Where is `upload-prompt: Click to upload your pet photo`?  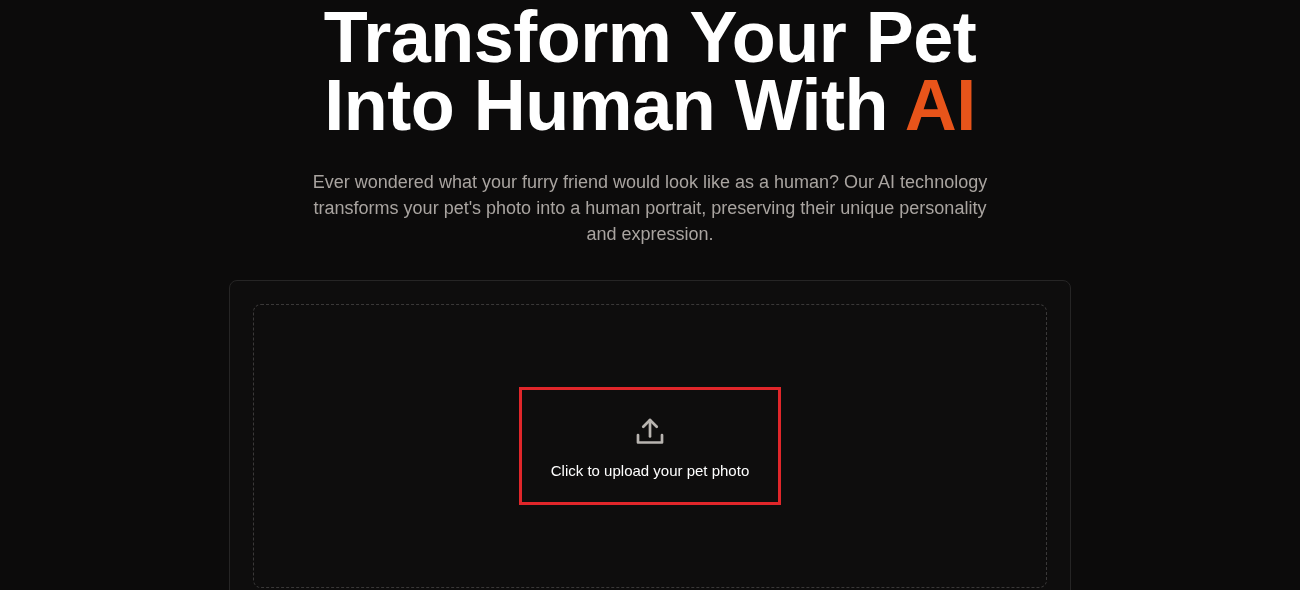 upload-prompt: Click to upload your pet photo is located at coordinates (650, 446).